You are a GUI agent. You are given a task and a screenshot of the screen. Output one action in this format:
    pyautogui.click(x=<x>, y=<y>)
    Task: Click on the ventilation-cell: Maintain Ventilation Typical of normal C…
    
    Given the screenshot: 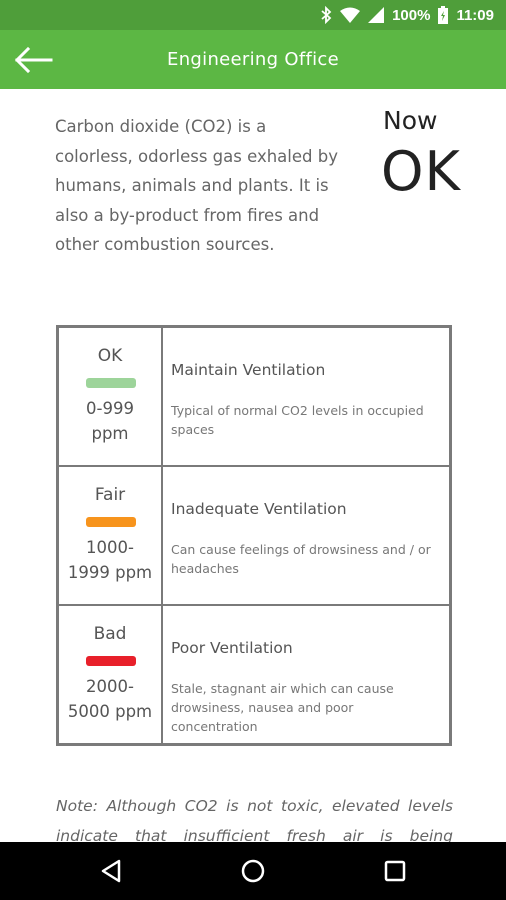 What is the action you would take?
    pyautogui.click(x=306, y=396)
    